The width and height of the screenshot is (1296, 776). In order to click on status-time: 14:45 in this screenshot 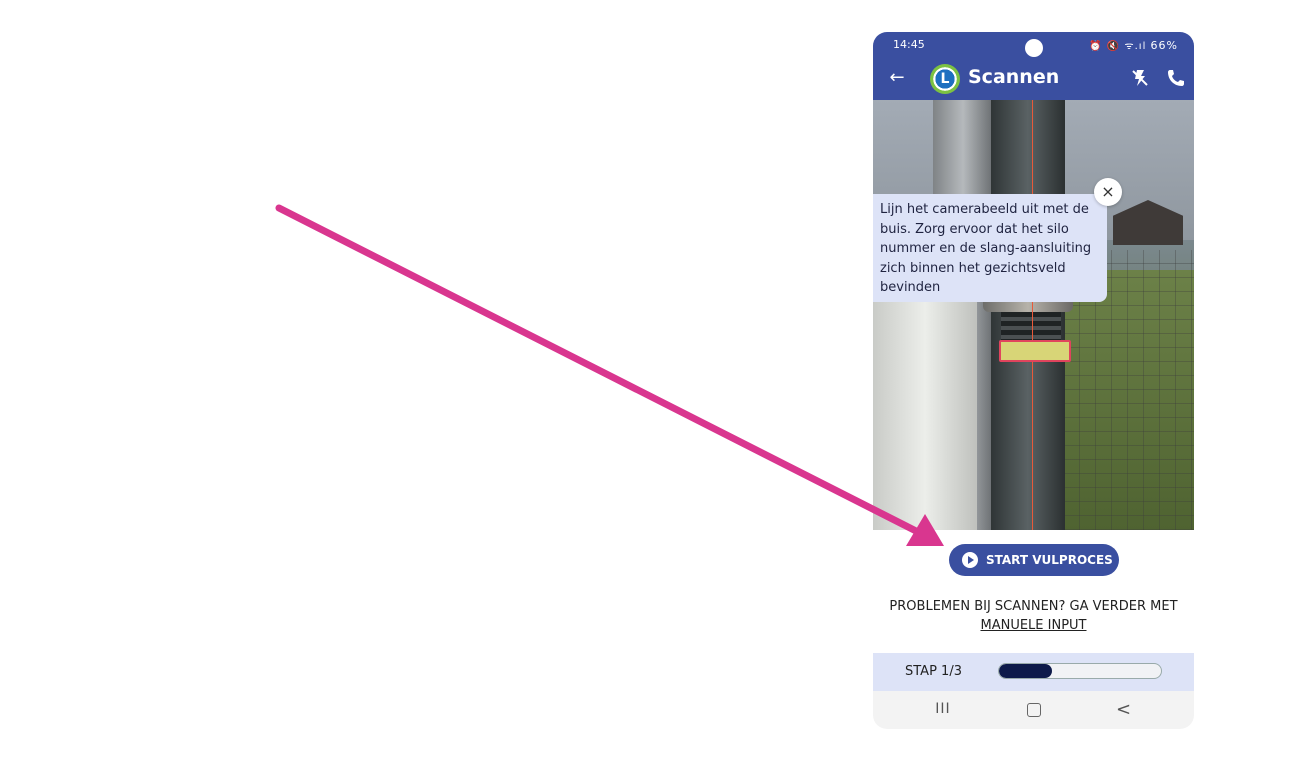, I will do `click(909, 44)`.